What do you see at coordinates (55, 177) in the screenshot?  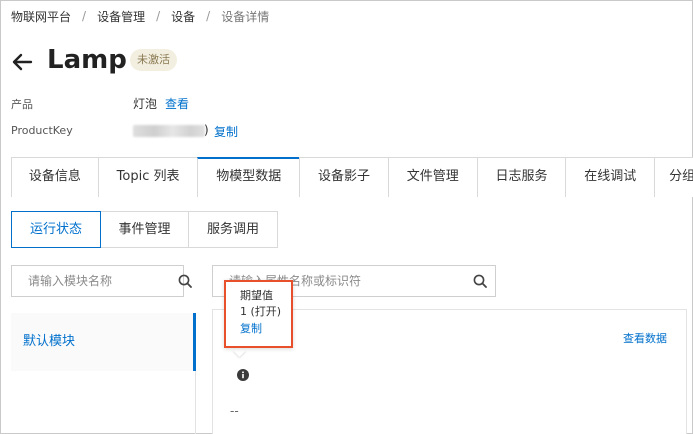 I see `tab-device-info: 设备信息` at bounding box center [55, 177].